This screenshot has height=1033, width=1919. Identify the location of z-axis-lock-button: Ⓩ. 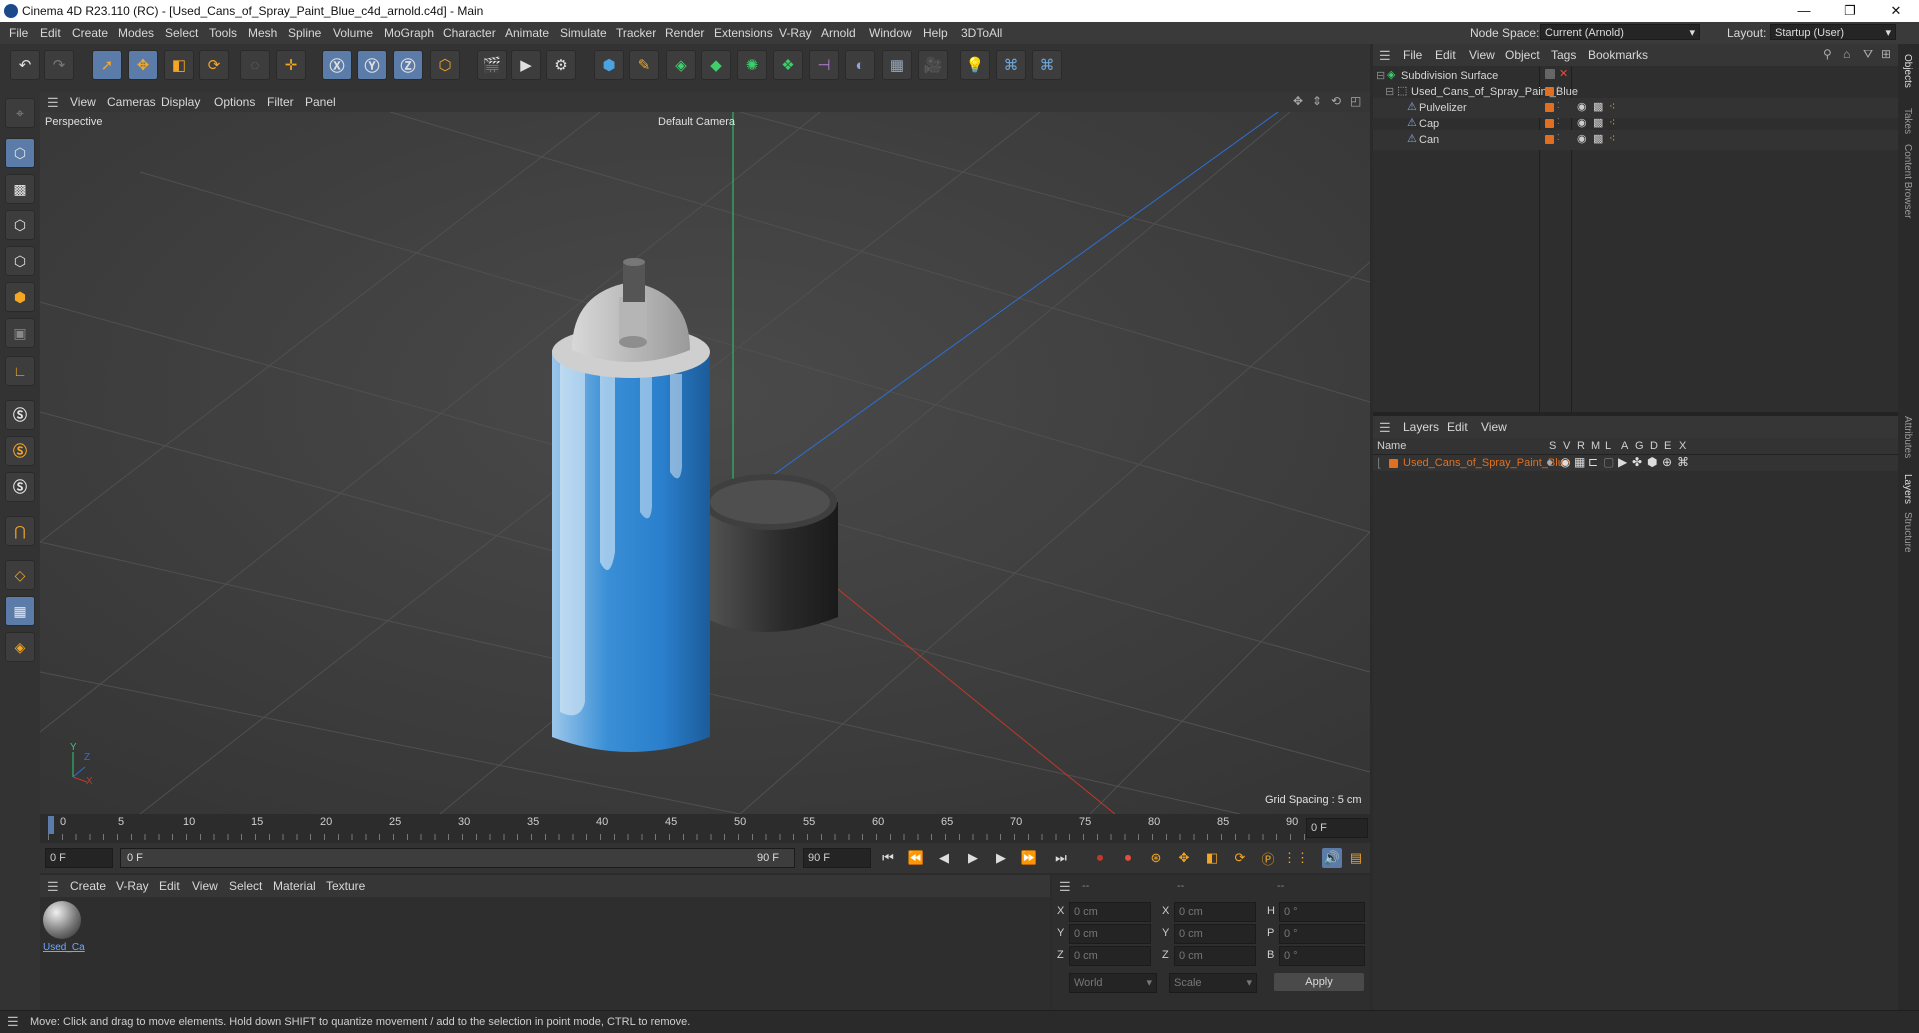
(408, 65).